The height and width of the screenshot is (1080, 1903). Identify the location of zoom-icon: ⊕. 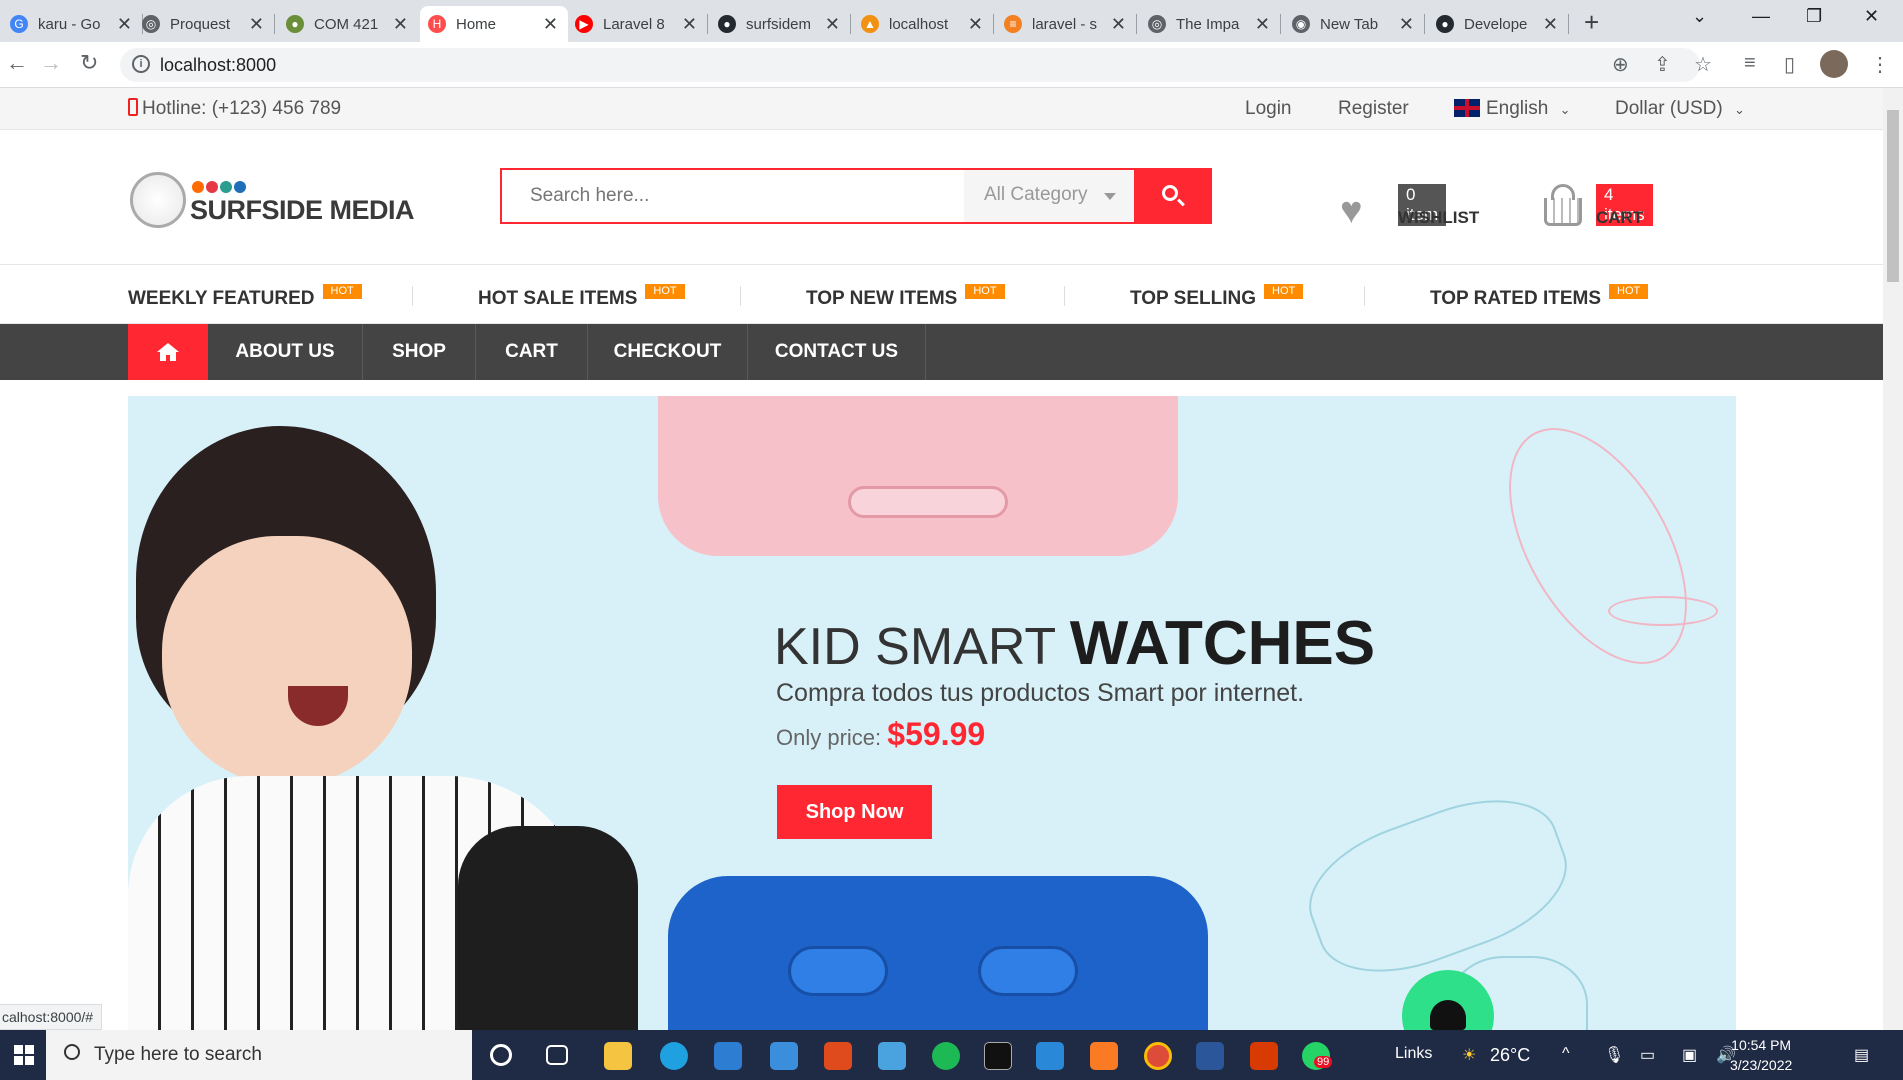
(1620, 64).